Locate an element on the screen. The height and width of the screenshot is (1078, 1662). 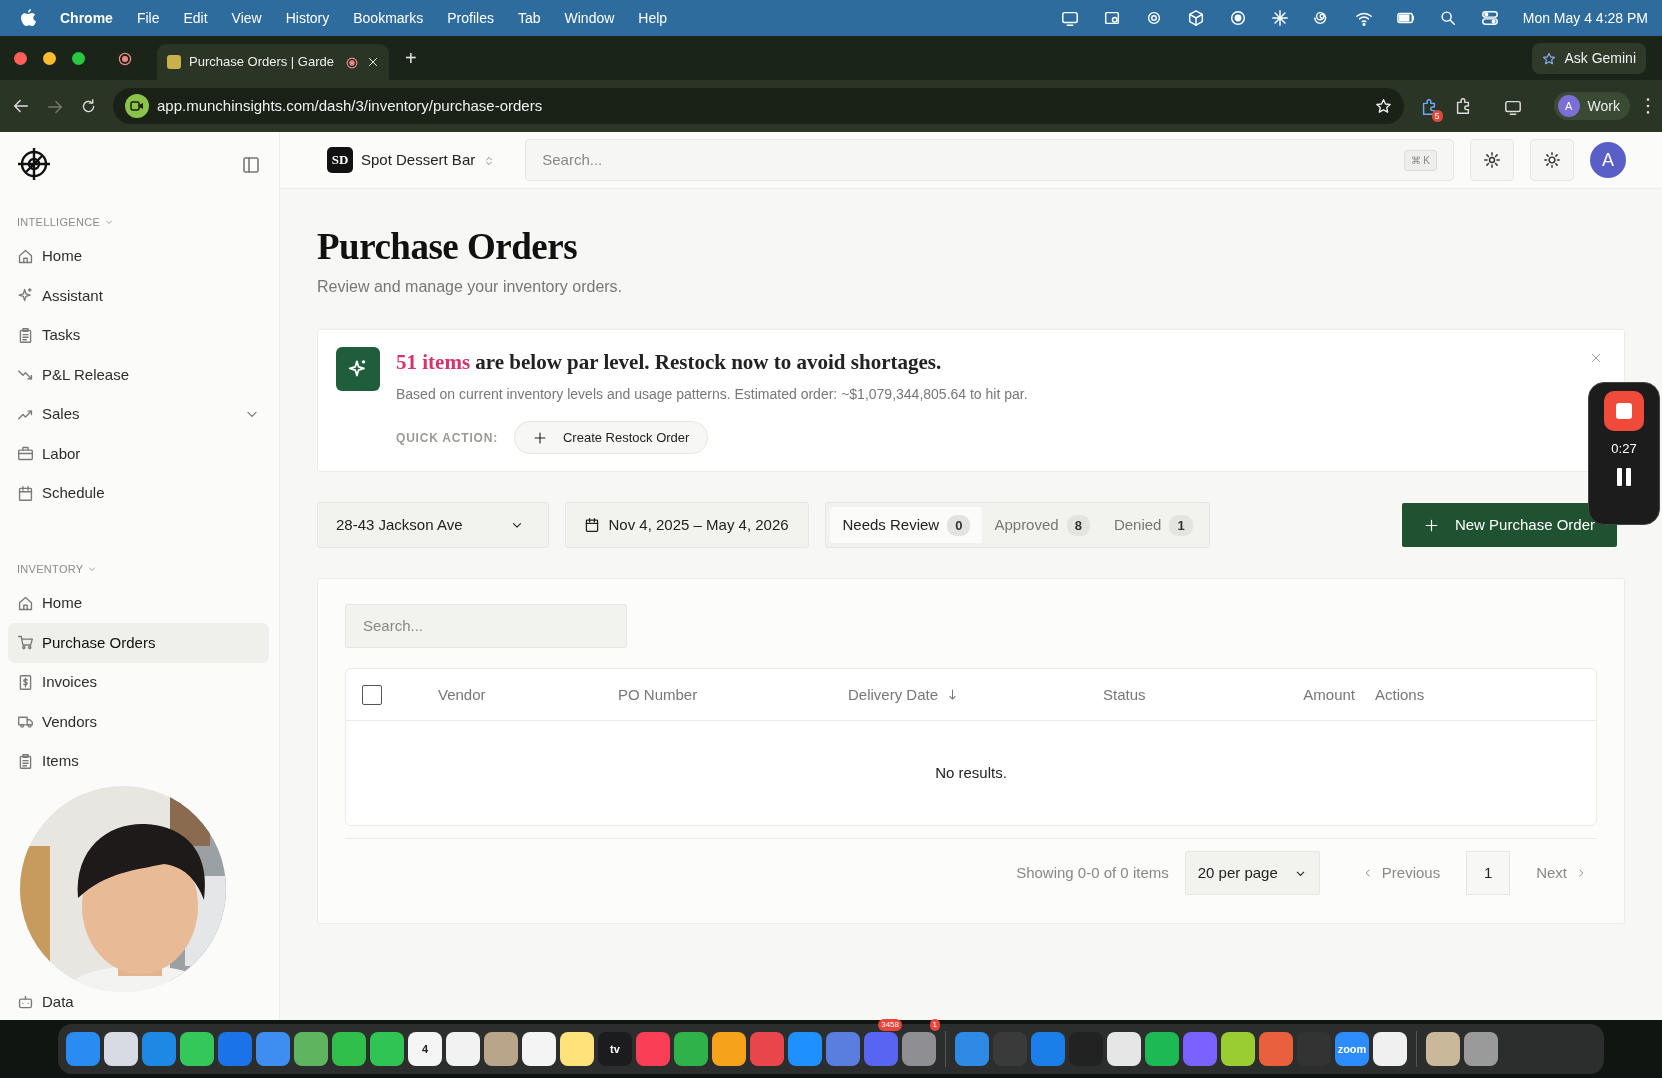
menu-item: Profiles is located at coordinates (470, 18).